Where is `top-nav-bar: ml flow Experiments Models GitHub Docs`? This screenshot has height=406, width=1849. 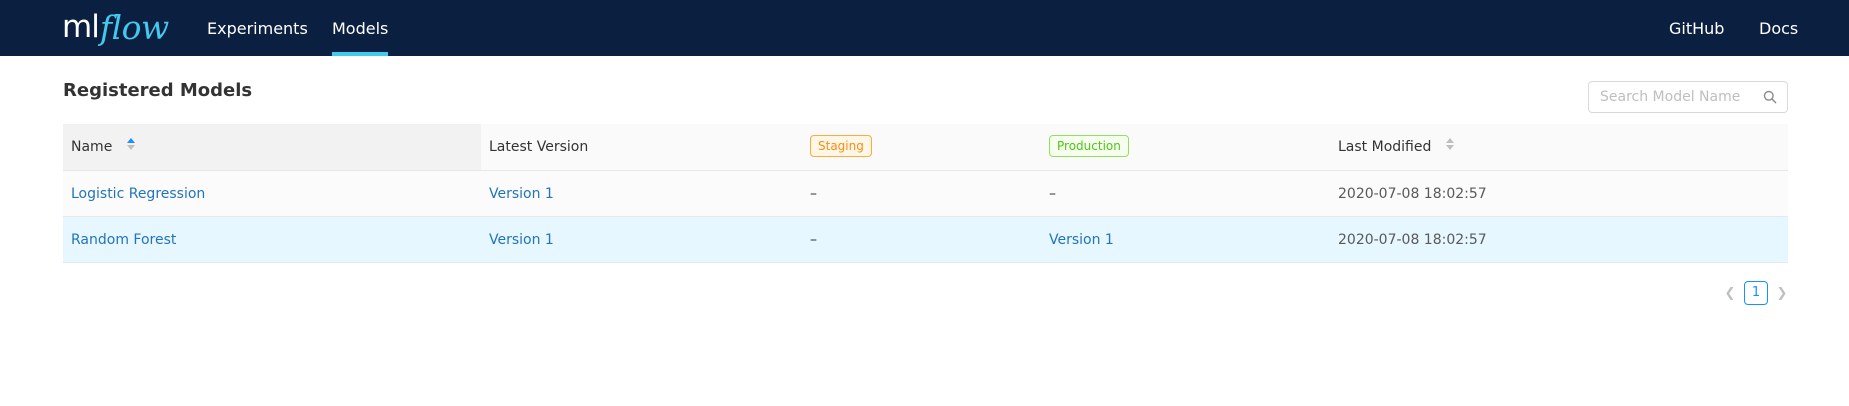
top-nav-bar: ml flow Experiments Models GitHub Docs is located at coordinates (924, 28).